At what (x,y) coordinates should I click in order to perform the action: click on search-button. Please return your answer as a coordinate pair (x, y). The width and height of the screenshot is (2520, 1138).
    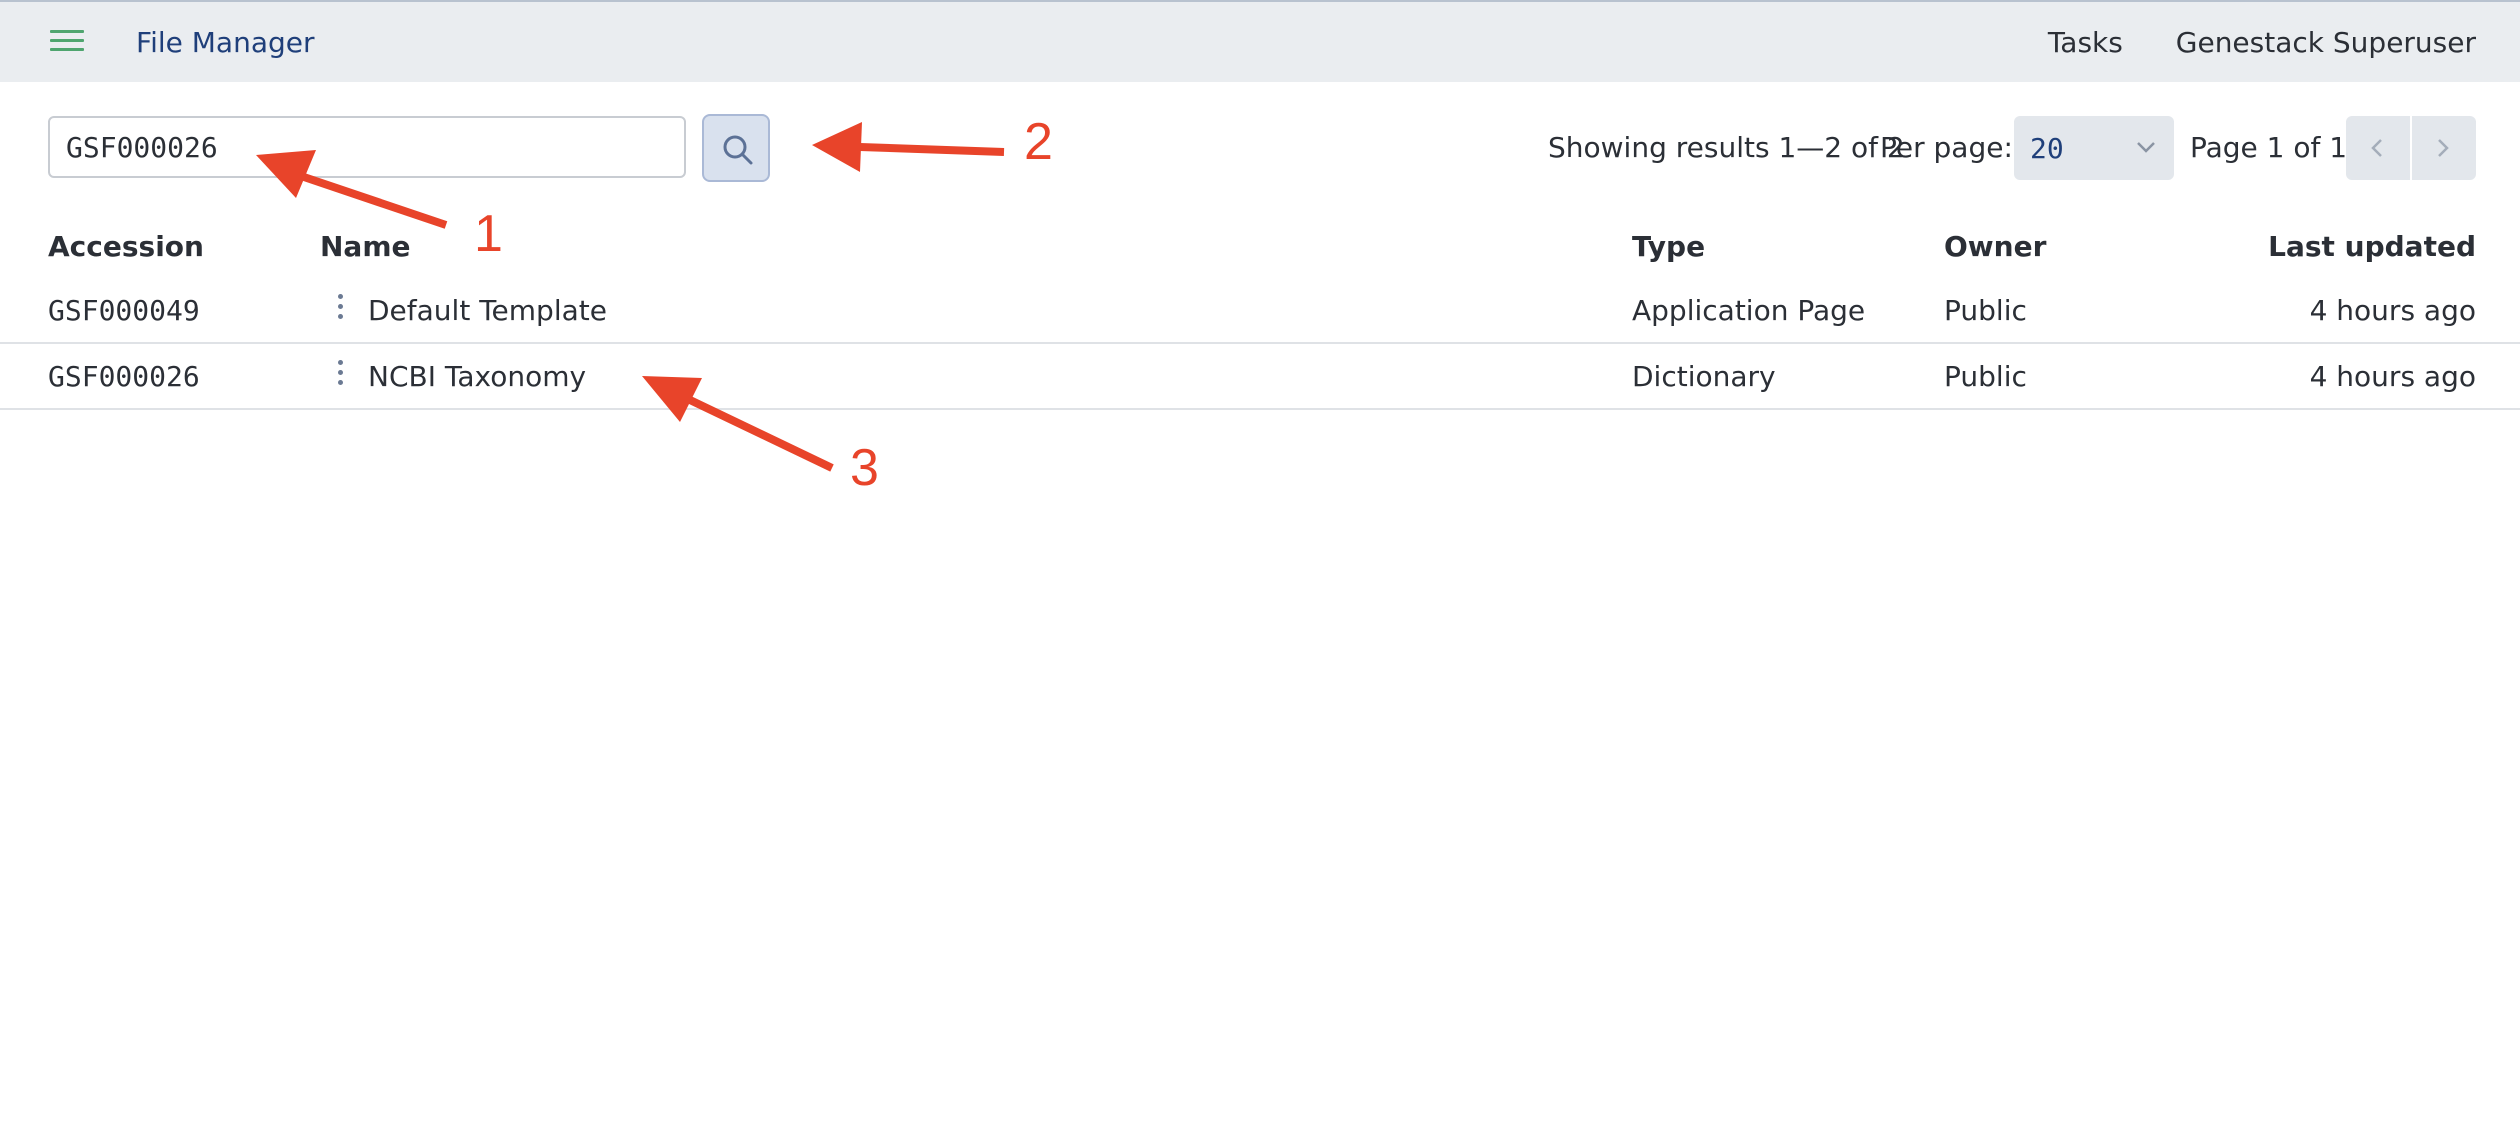
    Looking at the image, I should click on (736, 148).